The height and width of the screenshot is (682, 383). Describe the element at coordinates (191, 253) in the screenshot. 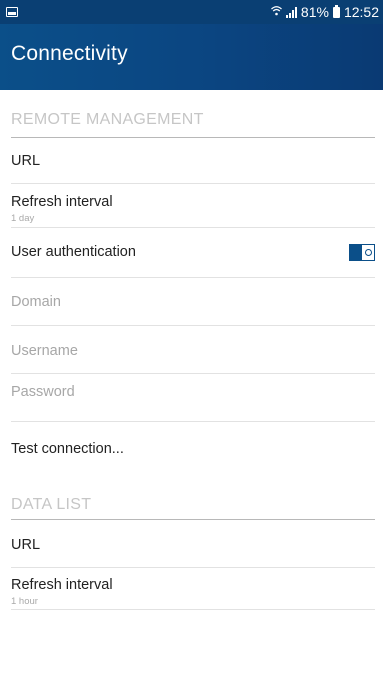

I see `user-authentication-item: User authentication` at that location.